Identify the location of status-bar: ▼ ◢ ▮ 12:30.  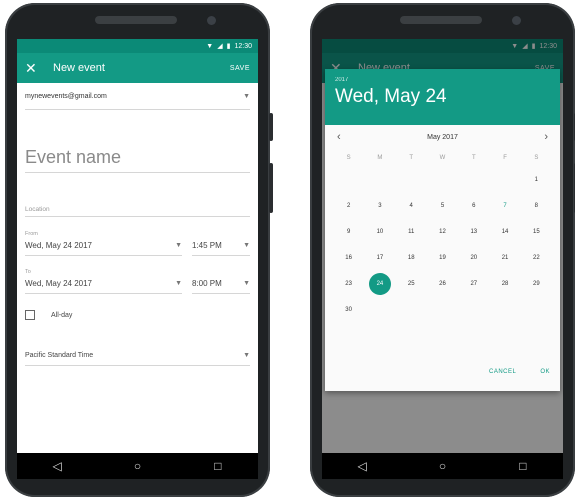
(137, 46).